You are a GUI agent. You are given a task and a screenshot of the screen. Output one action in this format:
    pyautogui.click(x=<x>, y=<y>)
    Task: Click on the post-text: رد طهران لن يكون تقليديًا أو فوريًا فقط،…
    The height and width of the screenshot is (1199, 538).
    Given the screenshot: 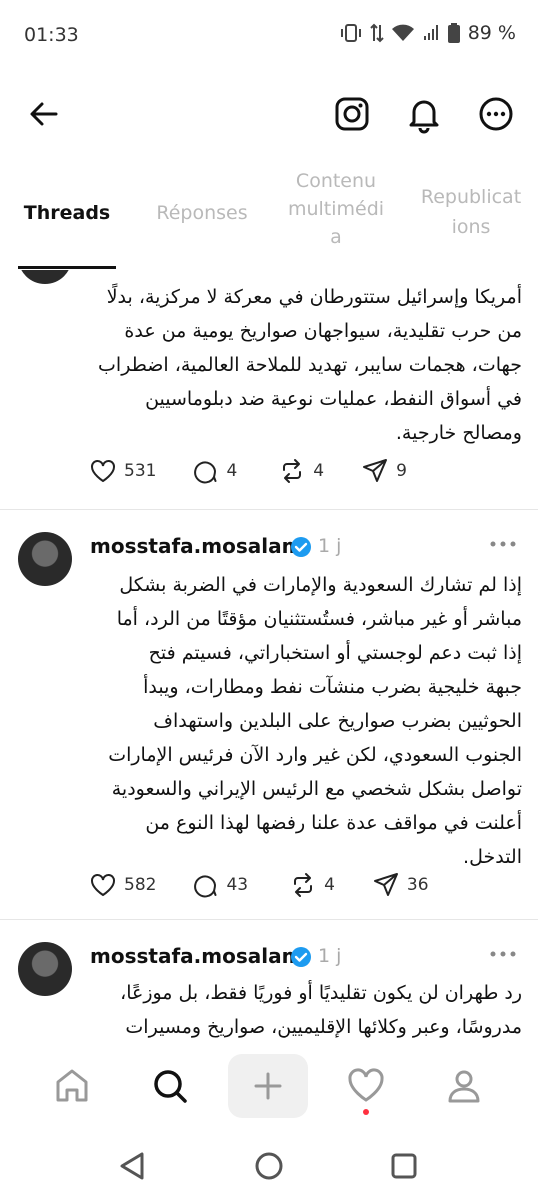 What is the action you would take?
    pyautogui.click(x=269, y=1008)
    